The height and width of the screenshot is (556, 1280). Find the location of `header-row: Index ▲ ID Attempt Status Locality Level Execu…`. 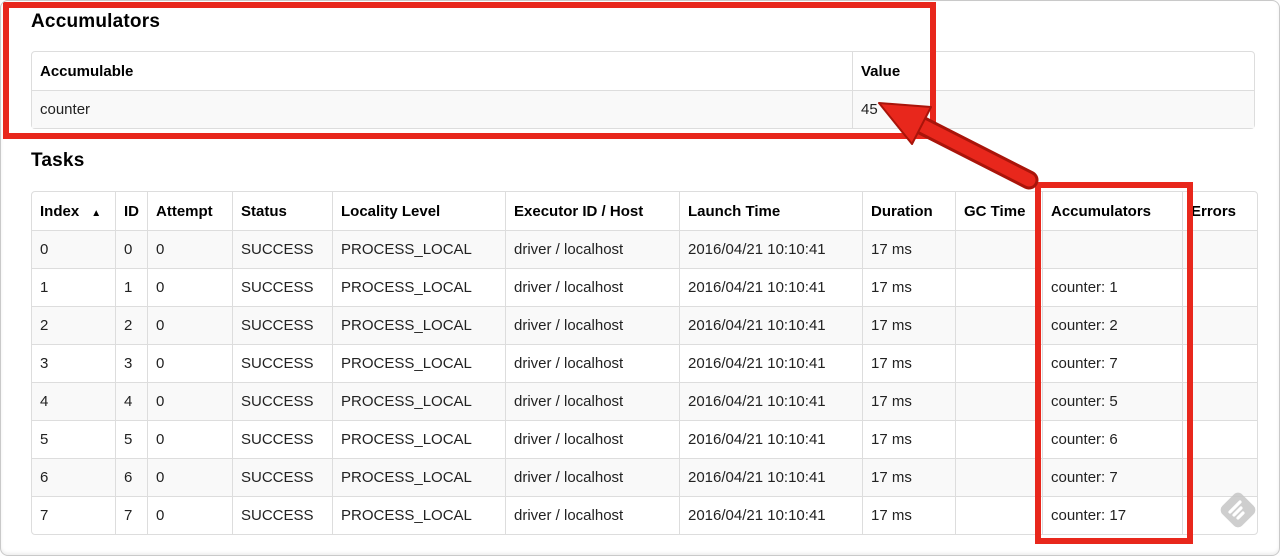

header-row: Index ▲ ID Attempt Status Locality Level Execu… is located at coordinates (644, 211).